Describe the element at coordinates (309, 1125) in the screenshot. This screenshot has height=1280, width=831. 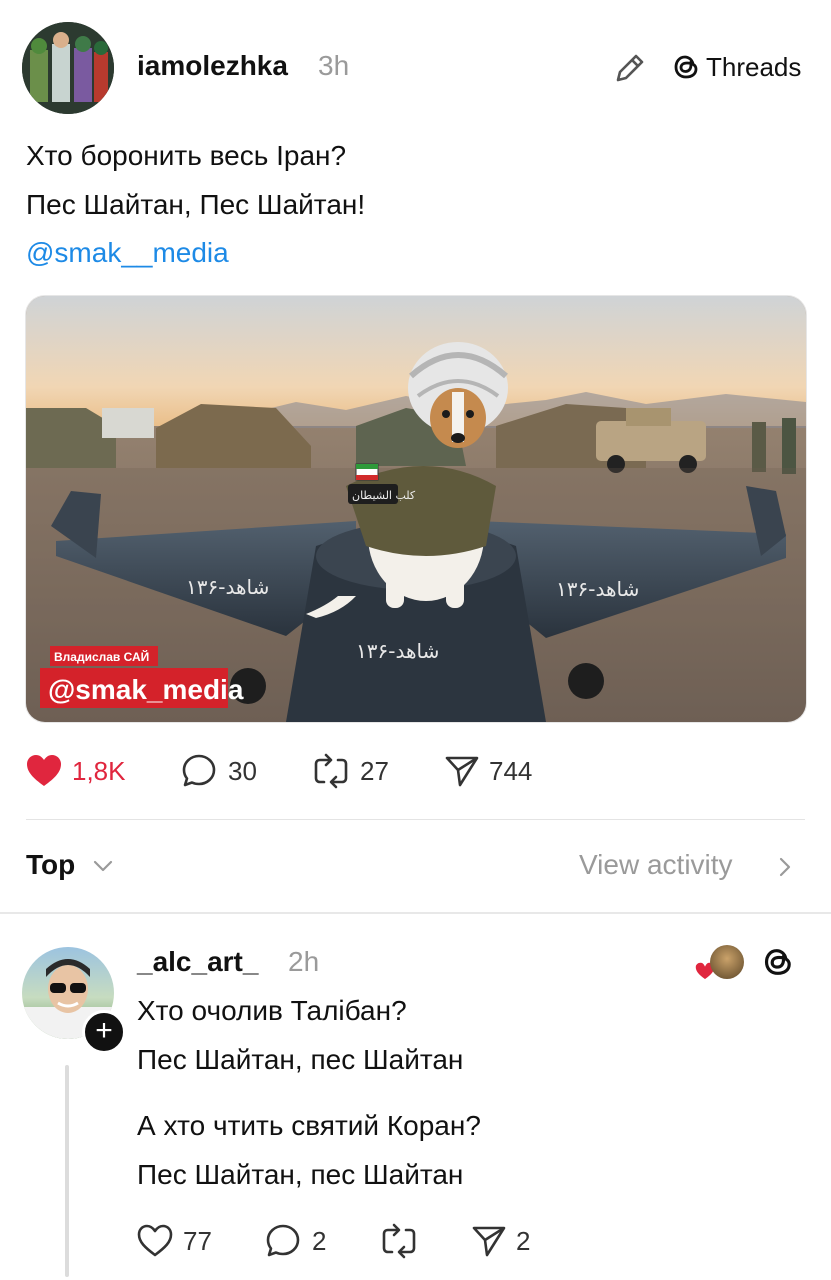
I see `reply-text-line-3: А хто чтить святий Коран?` at that location.